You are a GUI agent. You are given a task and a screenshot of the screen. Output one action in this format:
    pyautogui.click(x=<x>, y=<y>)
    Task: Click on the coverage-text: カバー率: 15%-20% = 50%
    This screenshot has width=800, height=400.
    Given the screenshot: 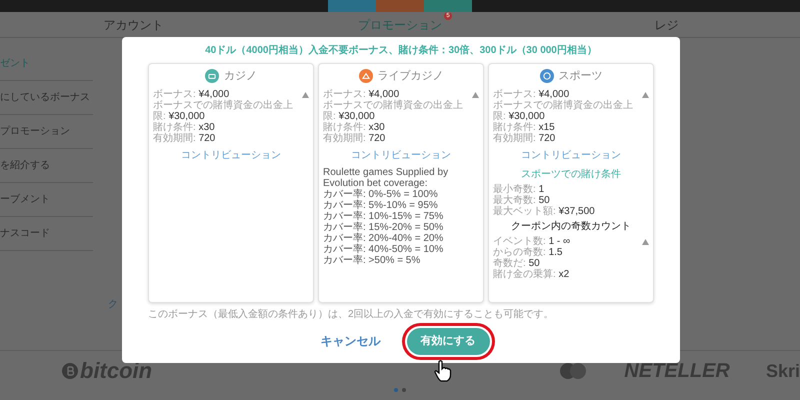 What is the action you would take?
    pyautogui.click(x=383, y=227)
    